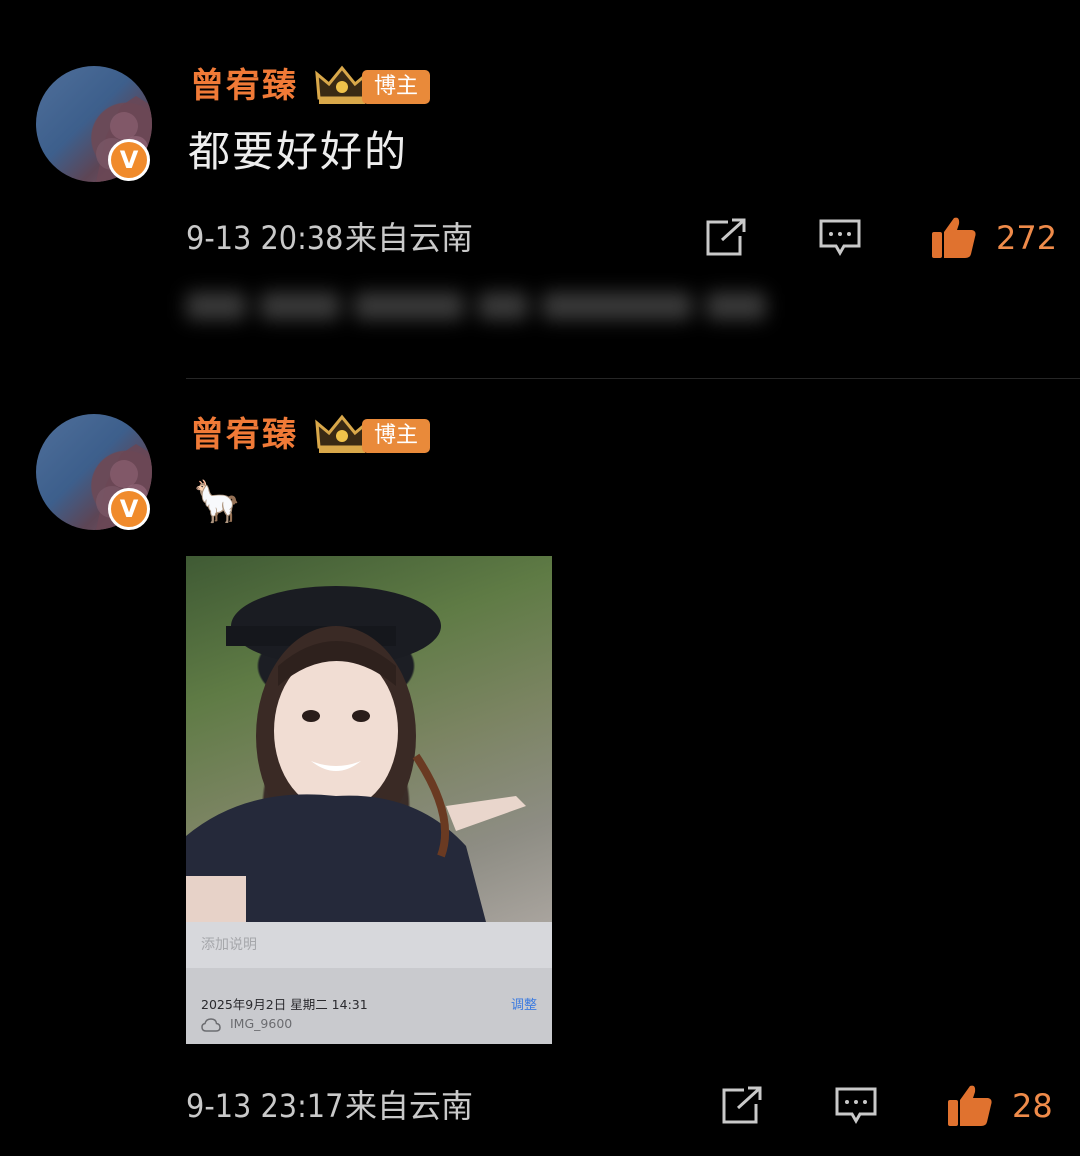  What do you see at coordinates (211, 1025) in the screenshot?
I see `cloud-icon` at bounding box center [211, 1025].